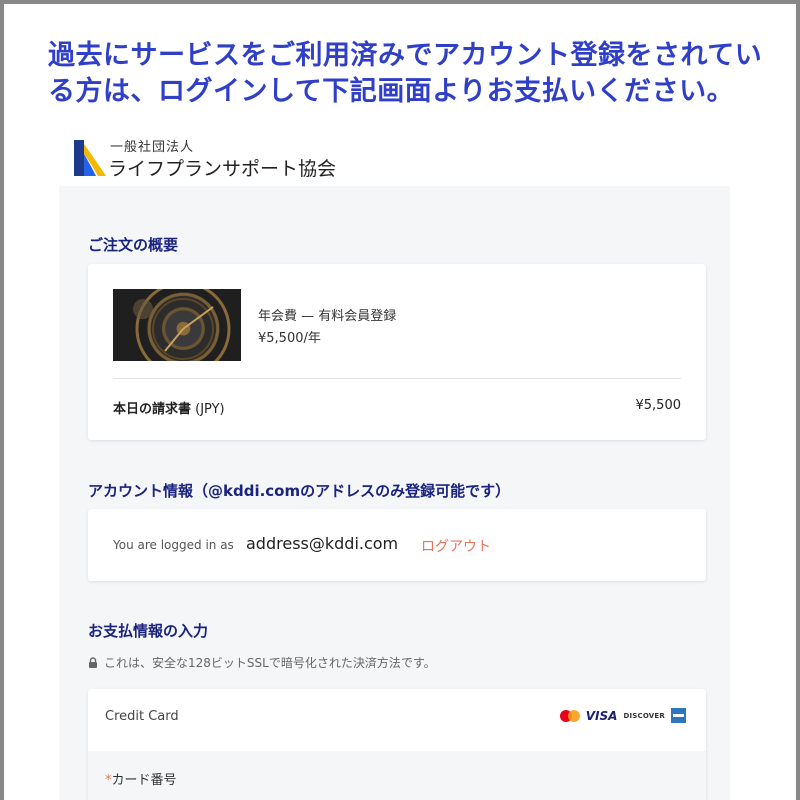 This screenshot has width=800, height=800. Describe the element at coordinates (397, 744) in the screenshot. I see `payment-card: Credit Card VISA DISCOVER *カード番号` at that location.